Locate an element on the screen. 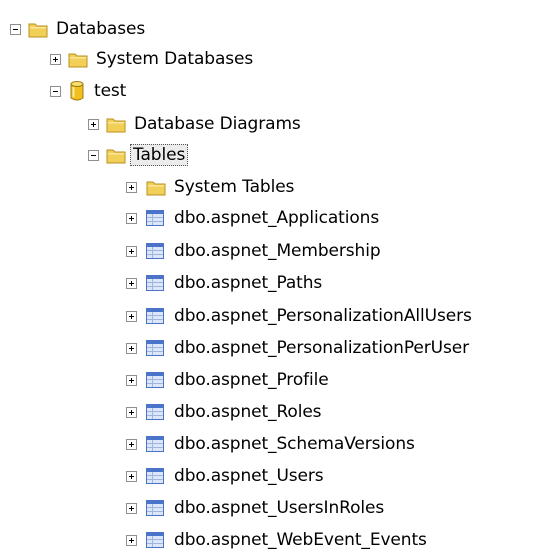  tree-node-table: dbo.aspnet_UsersInRoles is located at coordinates (256, 508).